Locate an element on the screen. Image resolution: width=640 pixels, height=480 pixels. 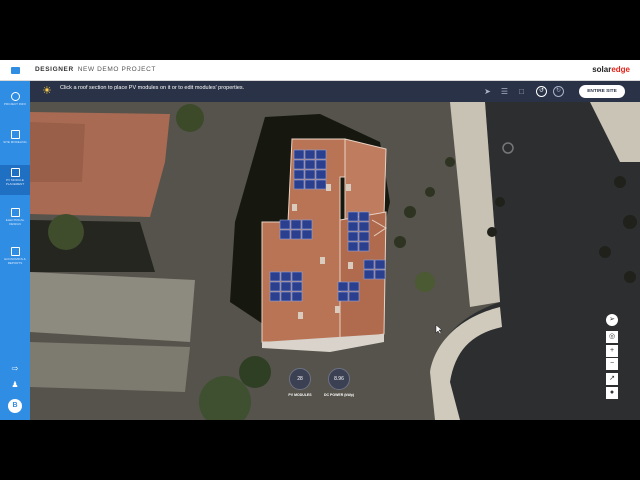
module-list-icon: ☰ is located at coordinates (504, 91).